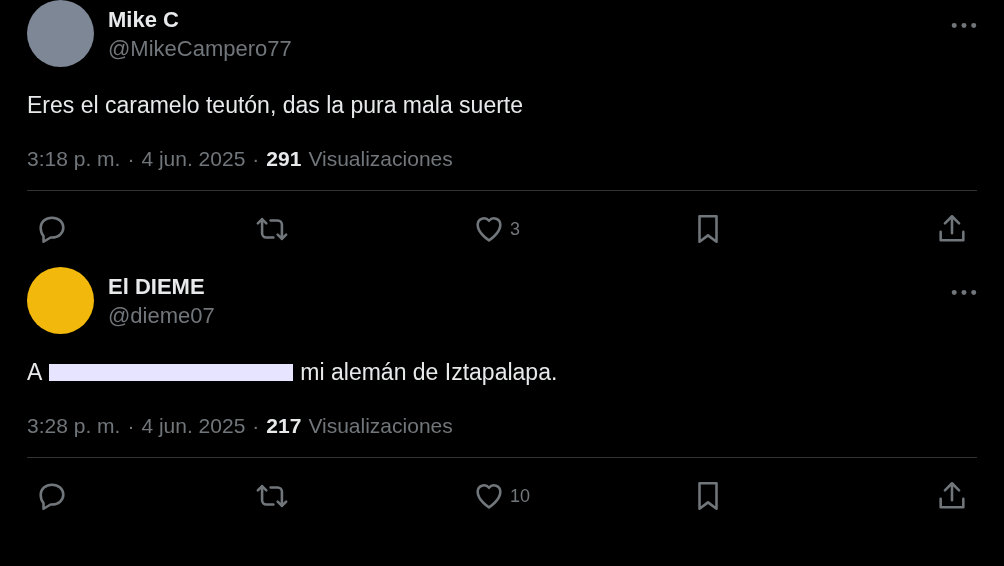 Image resolution: width=1004 pixels, height=566 pixels. What do you see at coordinates (522, 316) in the screenshot?
I see `user-handle: @dieme07` at bounding box center [522, 316].